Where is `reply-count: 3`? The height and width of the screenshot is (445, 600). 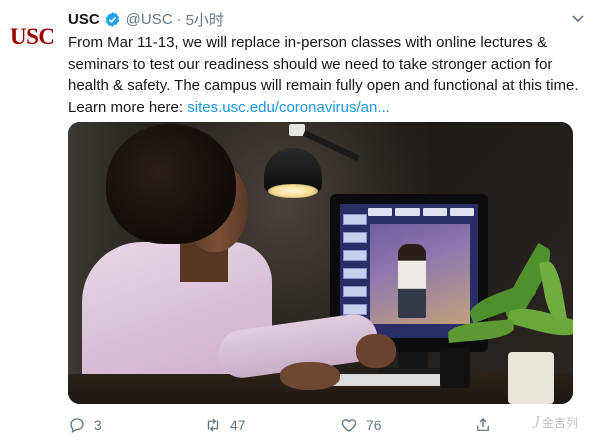
reply-count: 3 is located at coordinates (98, 425).